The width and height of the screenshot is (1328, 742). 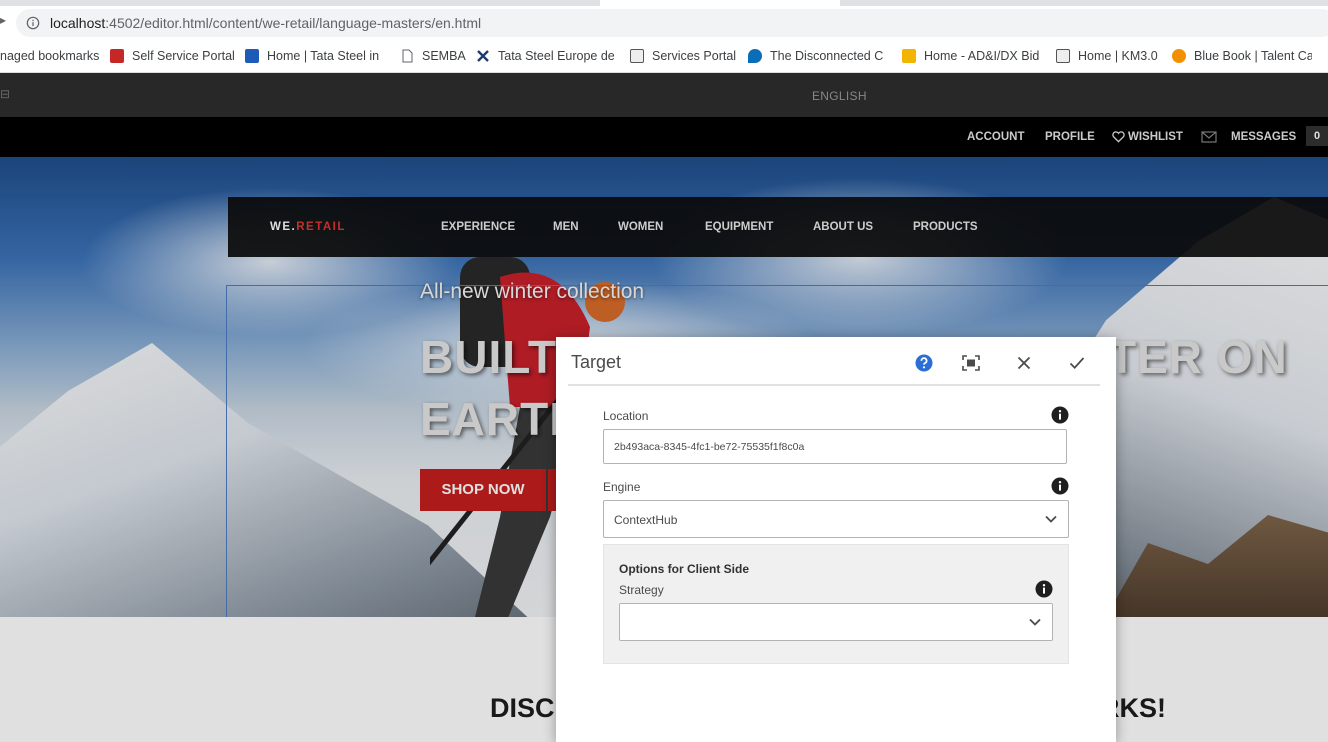 What do you see at coordinates (739, 227) in the screenshot?
I see `nav-equipment: EQUIPMENT` at bounding box center [739, 227].